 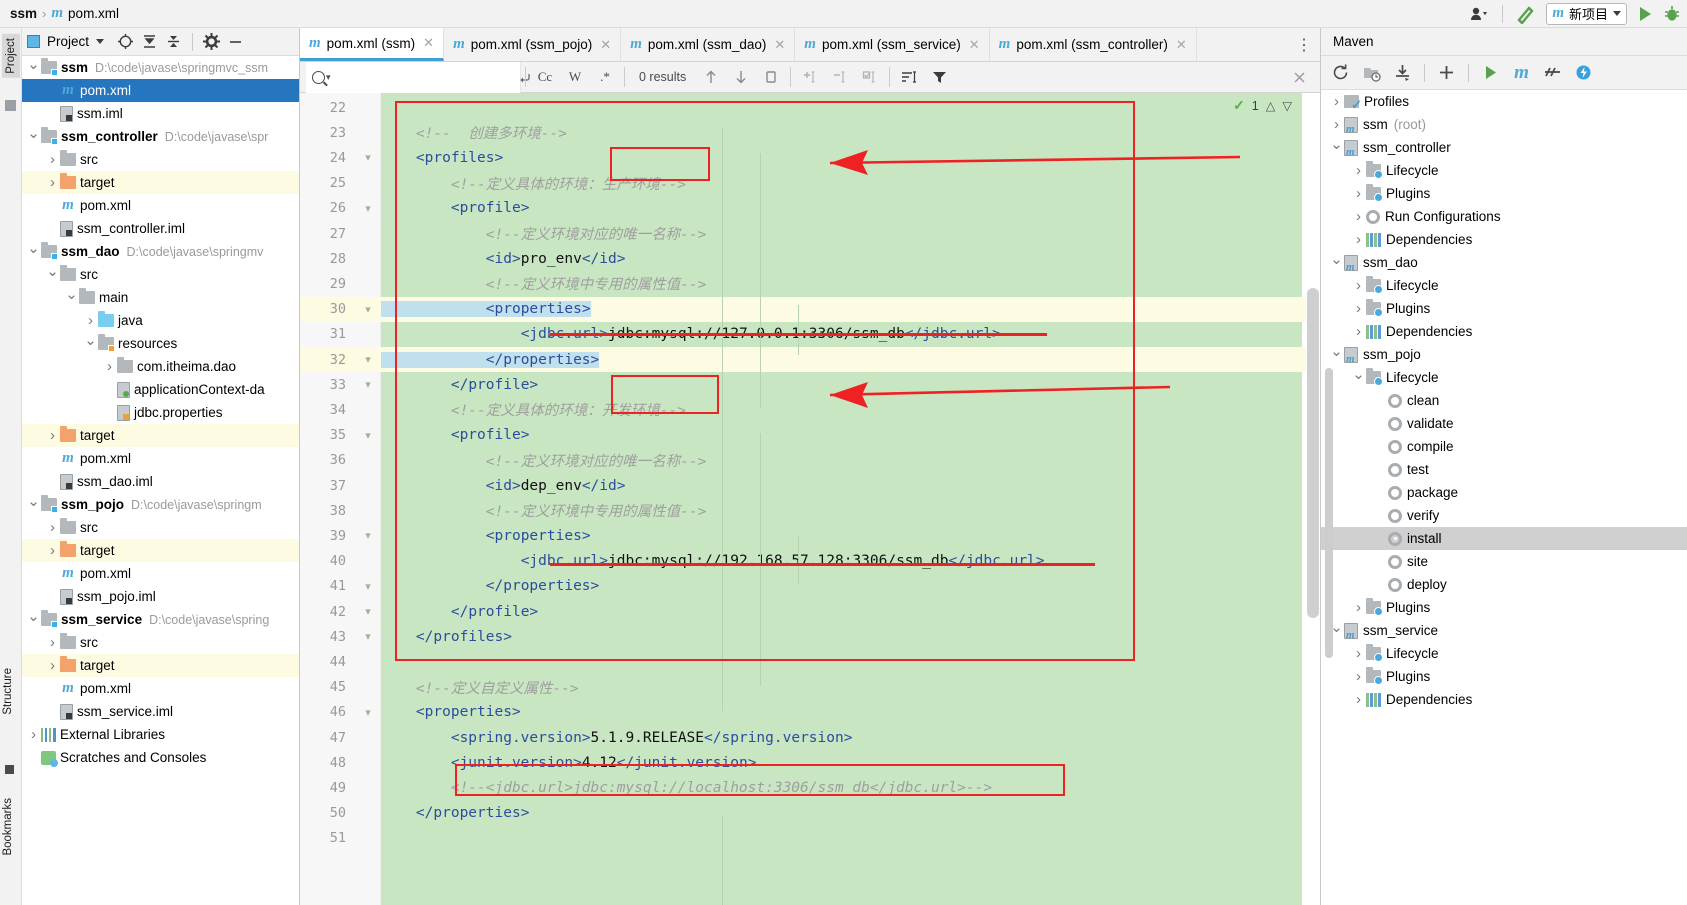 What do you see at coordinates (708, 44) in the screenshot?
I see `editor-tab: m pom.xml (ssm_dao) ✕` at bounding box center [708, 44].